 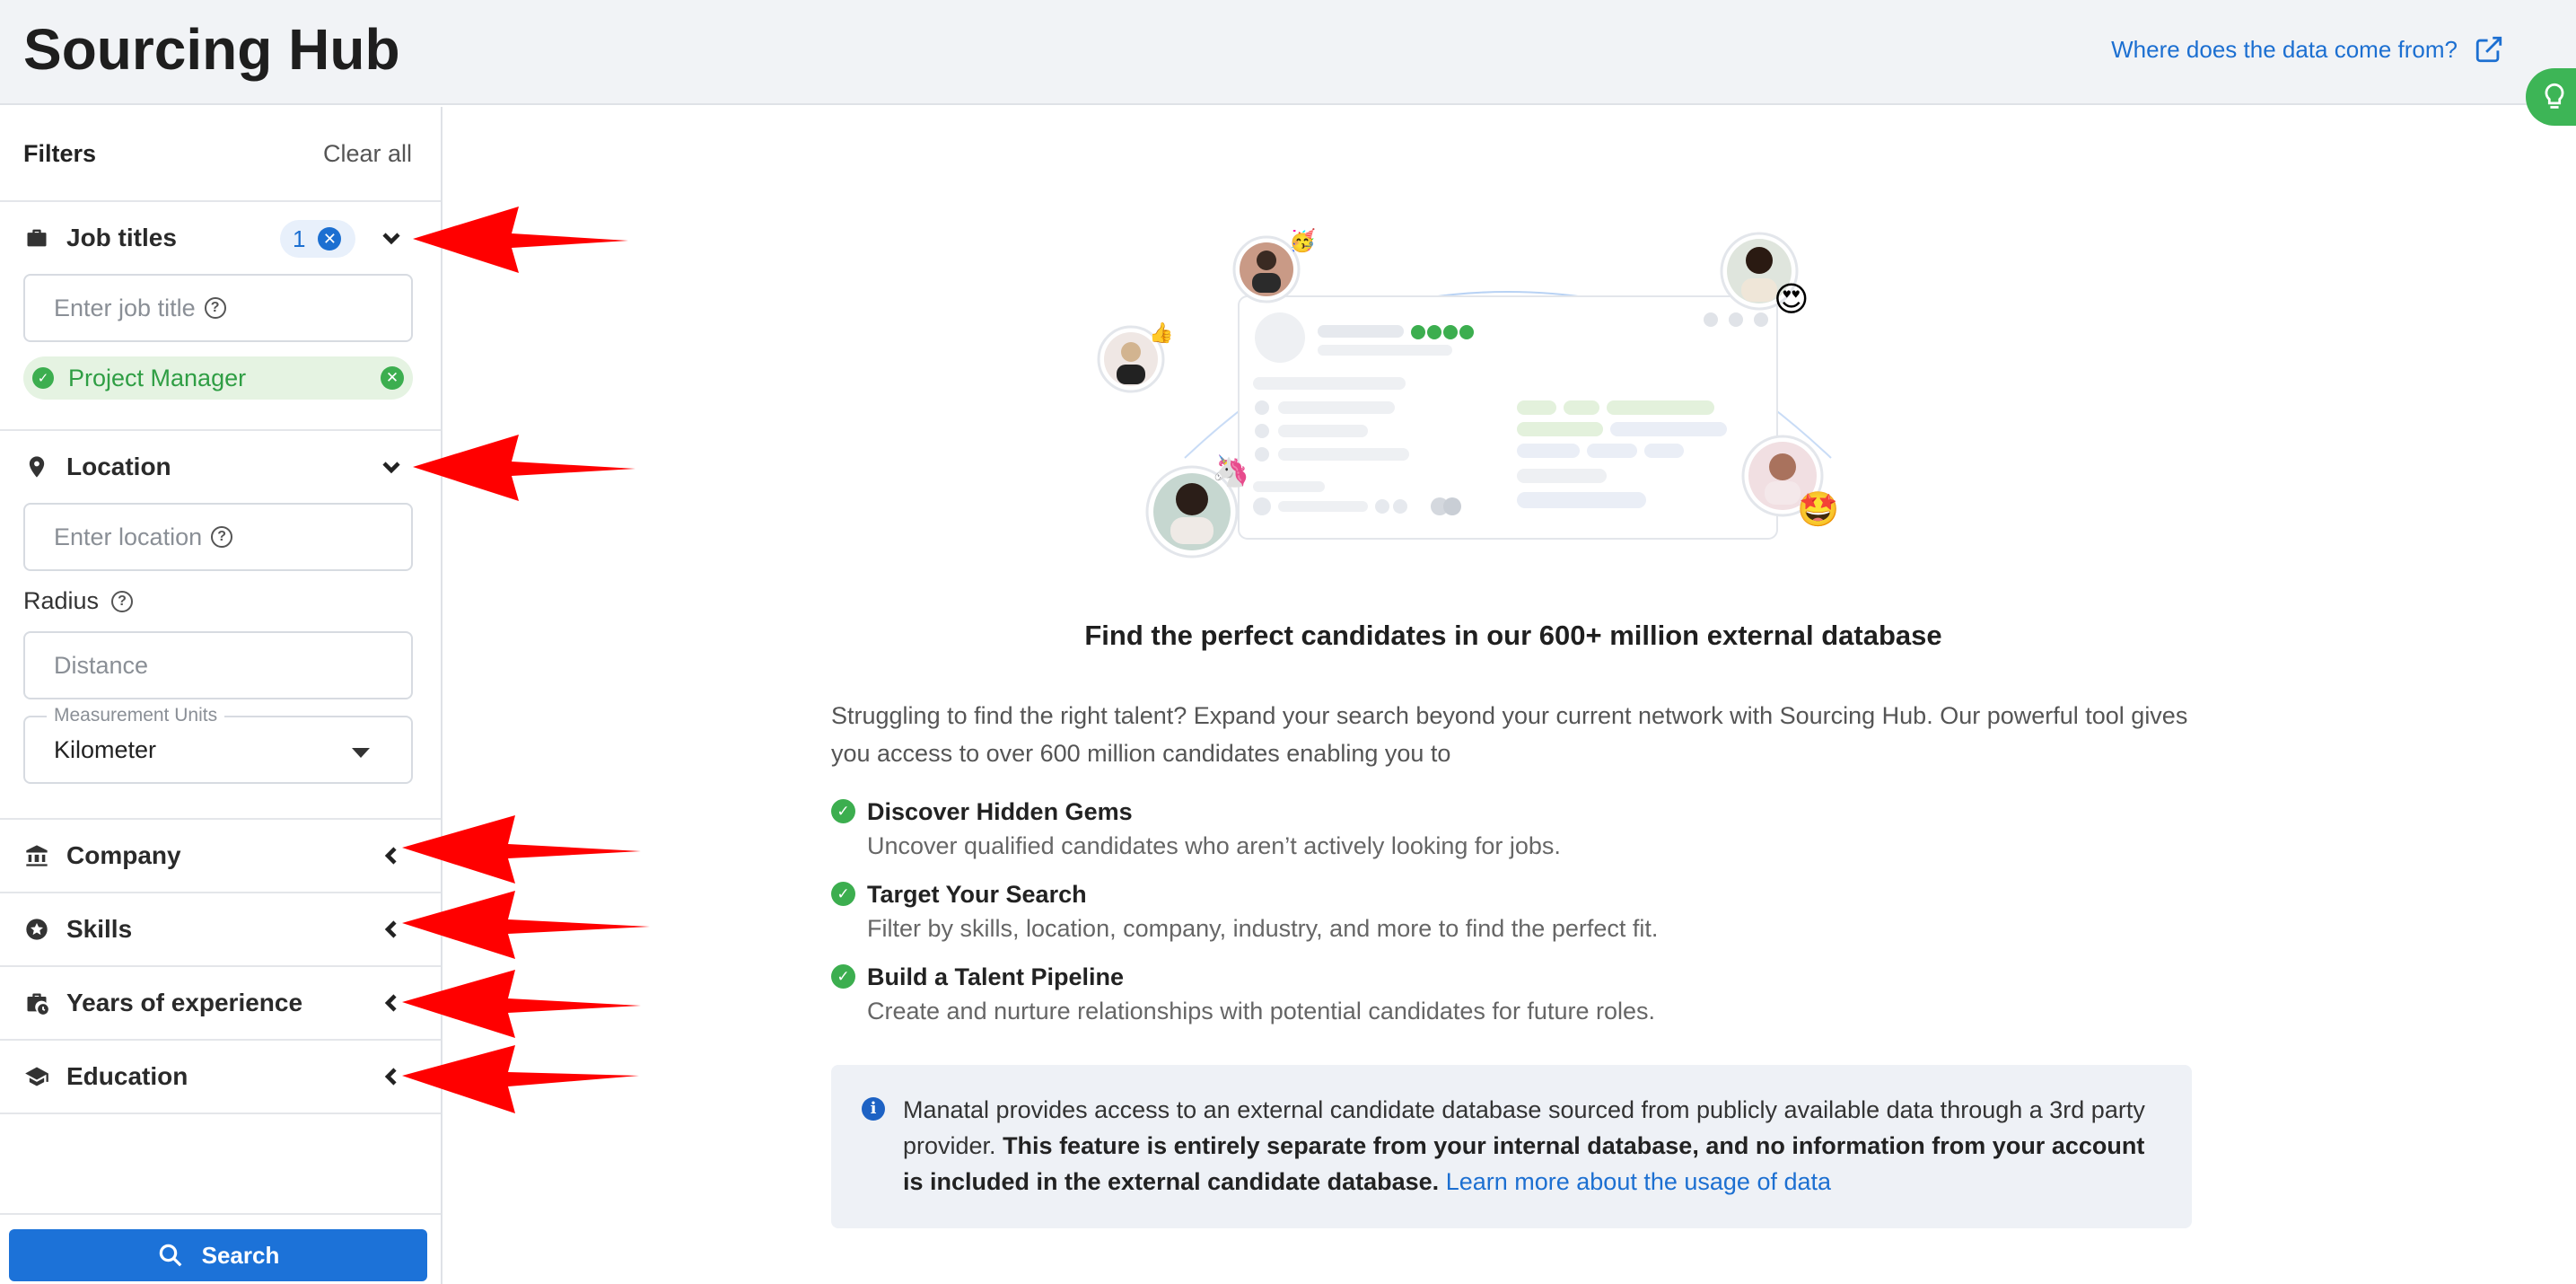 I want to click on job-titles-count-badge: 1 ✕, so click(x=317, y=239).